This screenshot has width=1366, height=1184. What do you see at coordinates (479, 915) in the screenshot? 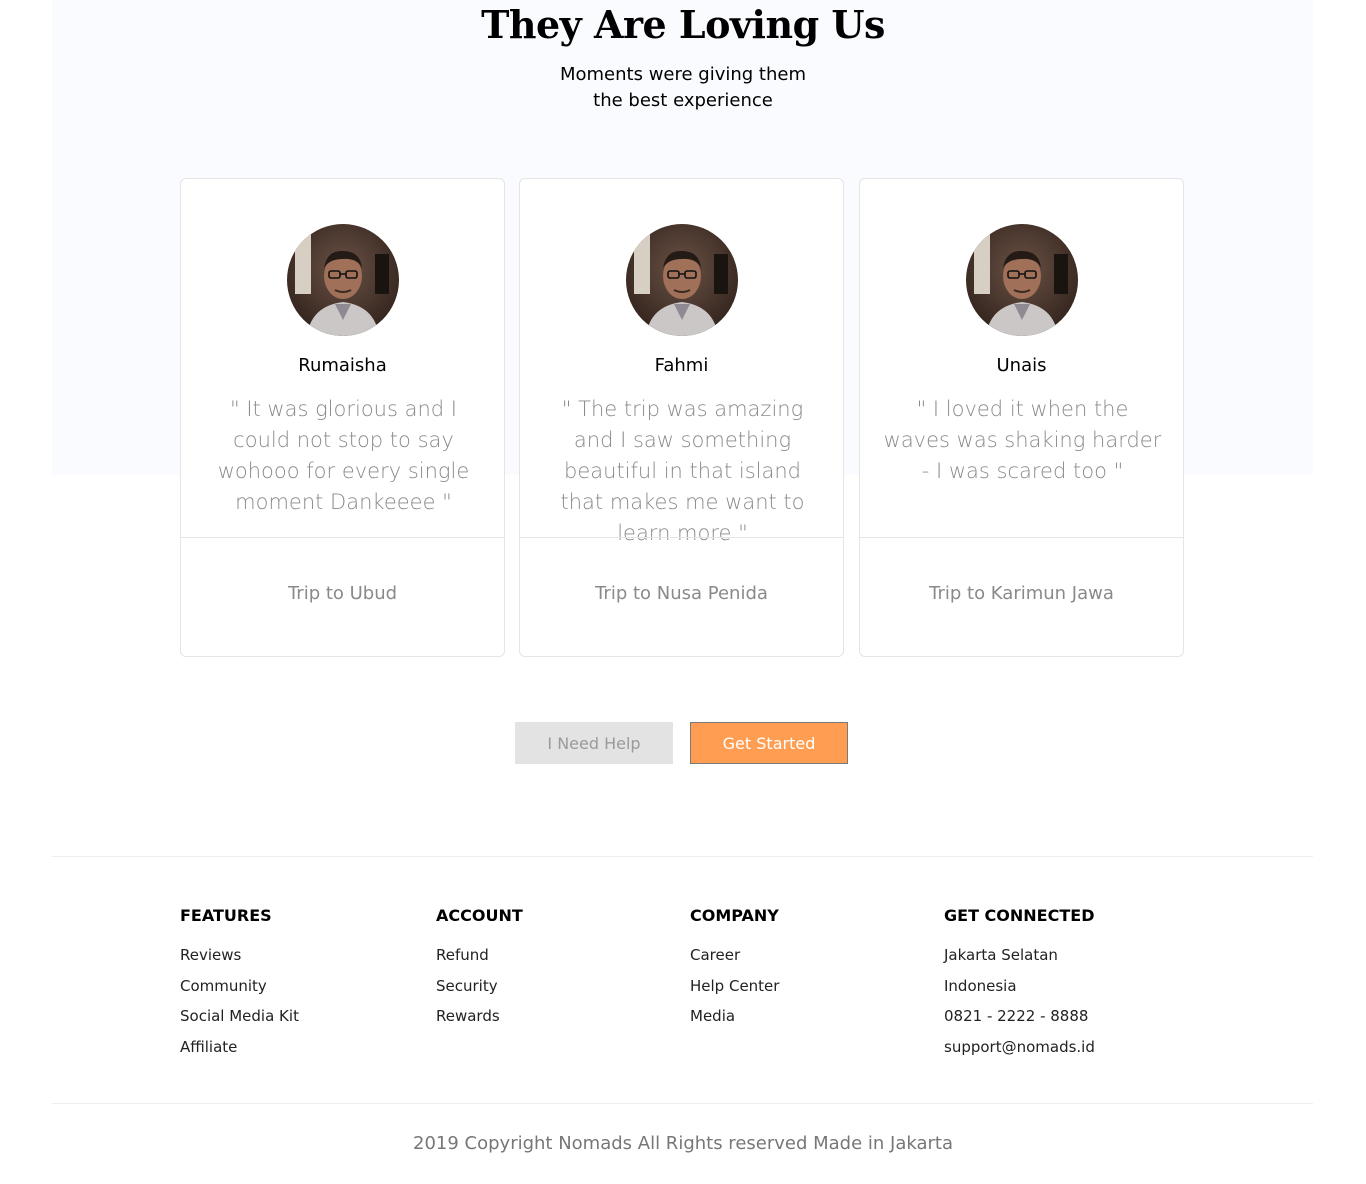
I see `footer-heading: ACCOUNT` at bounding box center [479, 915].